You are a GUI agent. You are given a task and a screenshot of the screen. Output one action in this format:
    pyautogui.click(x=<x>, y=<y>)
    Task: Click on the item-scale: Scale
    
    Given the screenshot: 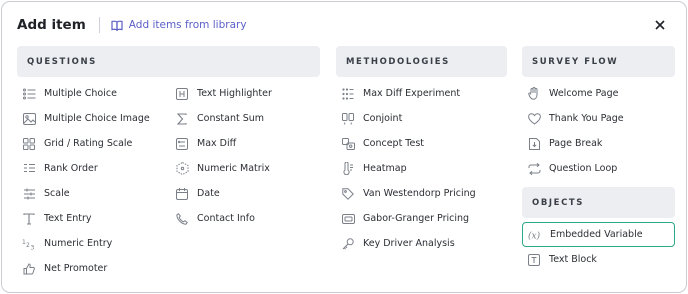 What is the action you would take?
    pyautogui.click(x=46, y=193)
    